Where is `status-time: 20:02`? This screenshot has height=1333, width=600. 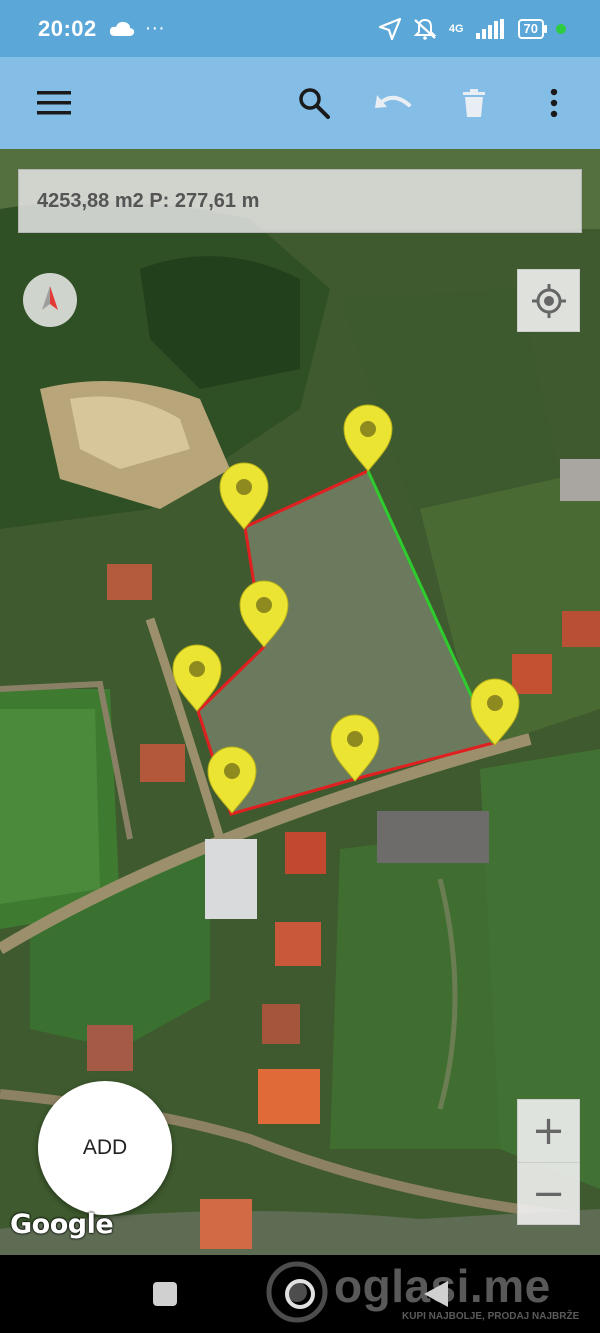
status-time: 20:02 is located at coordinates (67, 28).